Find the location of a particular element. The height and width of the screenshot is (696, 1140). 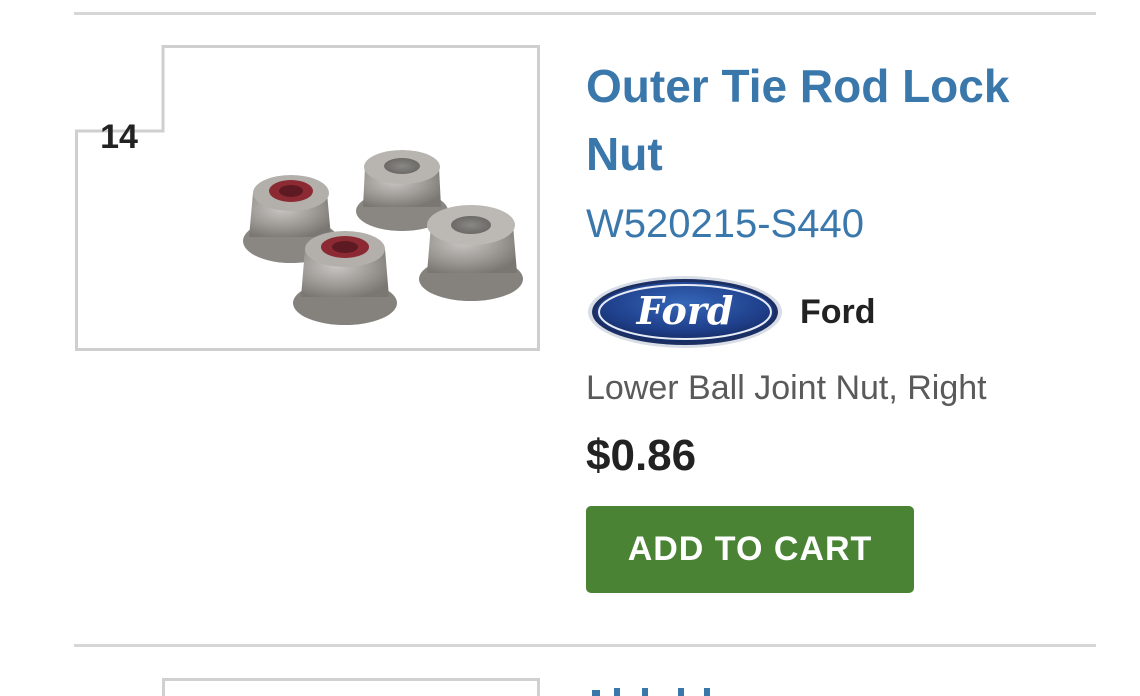

brand-row: Ford Ford is located at coordinates (846, 312).